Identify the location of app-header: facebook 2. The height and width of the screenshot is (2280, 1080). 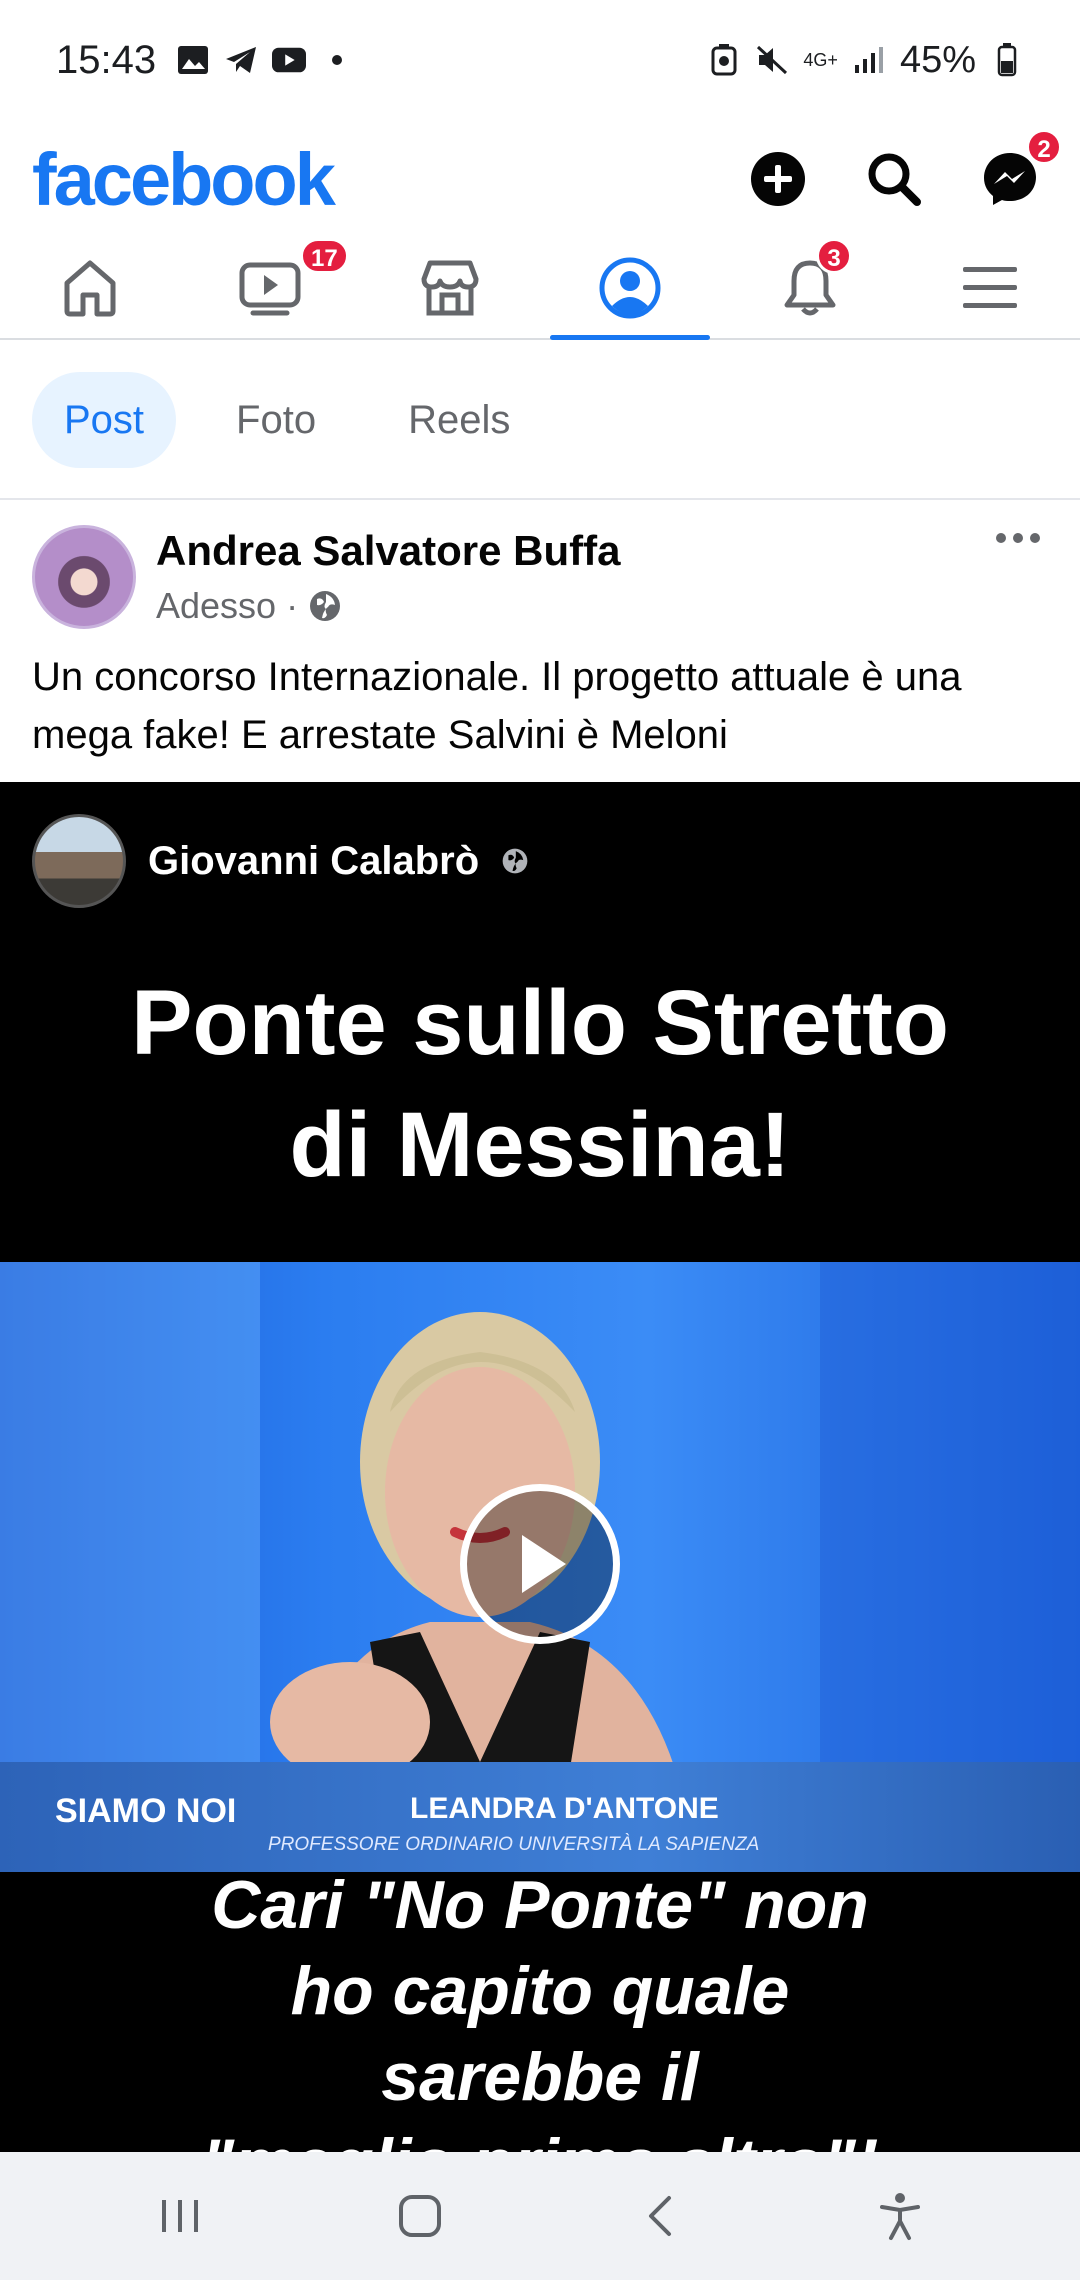
(540, 179).